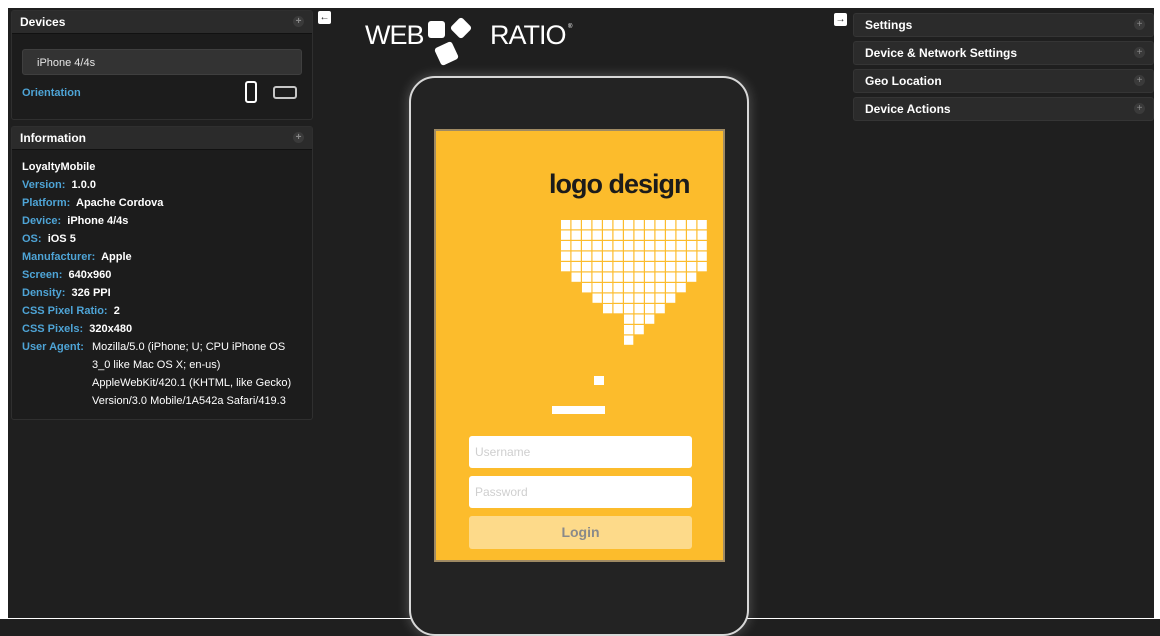 The height and width of the screenshot is (636, 1160). What do you see at coordinates (251, 92) in the screenshot?
I see `portrait-orientation-icon` at bounding box center [251, 92].